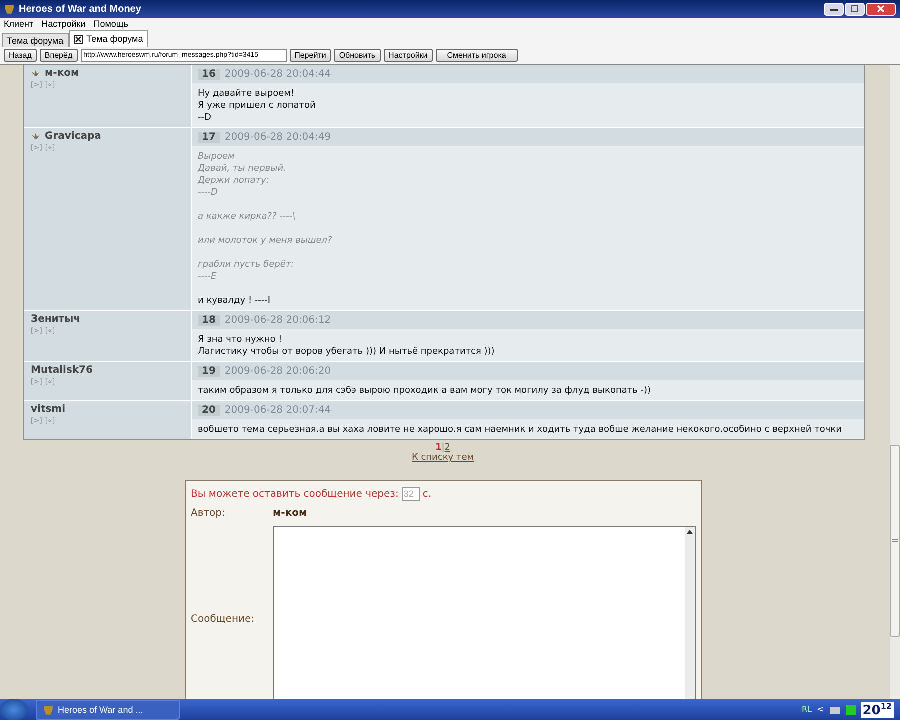 This screenshot has width=900, height=720. Describe the element at coordinates (247, 94) in the screenshot. I see `message-line: Ну давайте выроем!` at that location.